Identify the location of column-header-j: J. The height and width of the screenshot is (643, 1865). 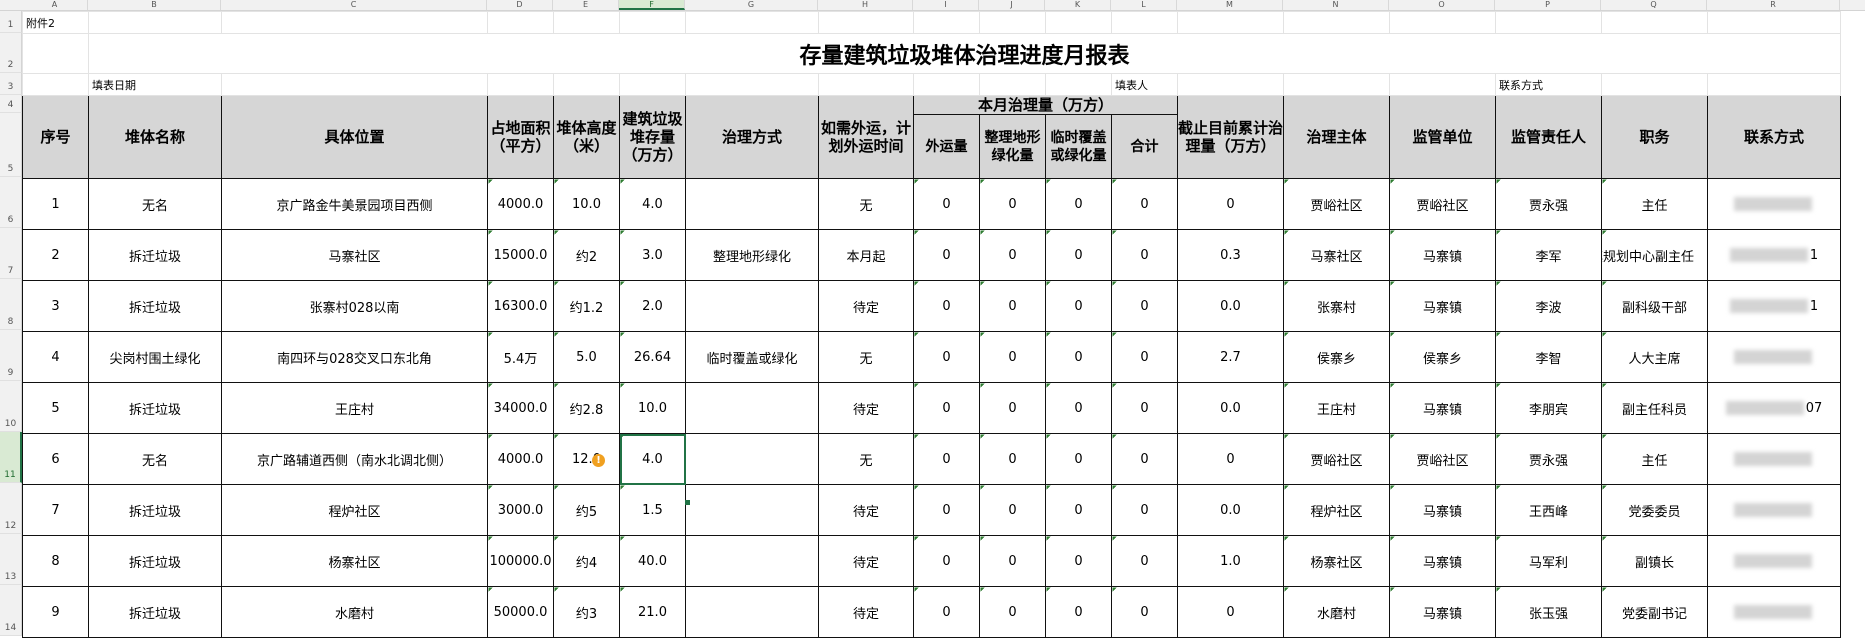
(1012, 5).